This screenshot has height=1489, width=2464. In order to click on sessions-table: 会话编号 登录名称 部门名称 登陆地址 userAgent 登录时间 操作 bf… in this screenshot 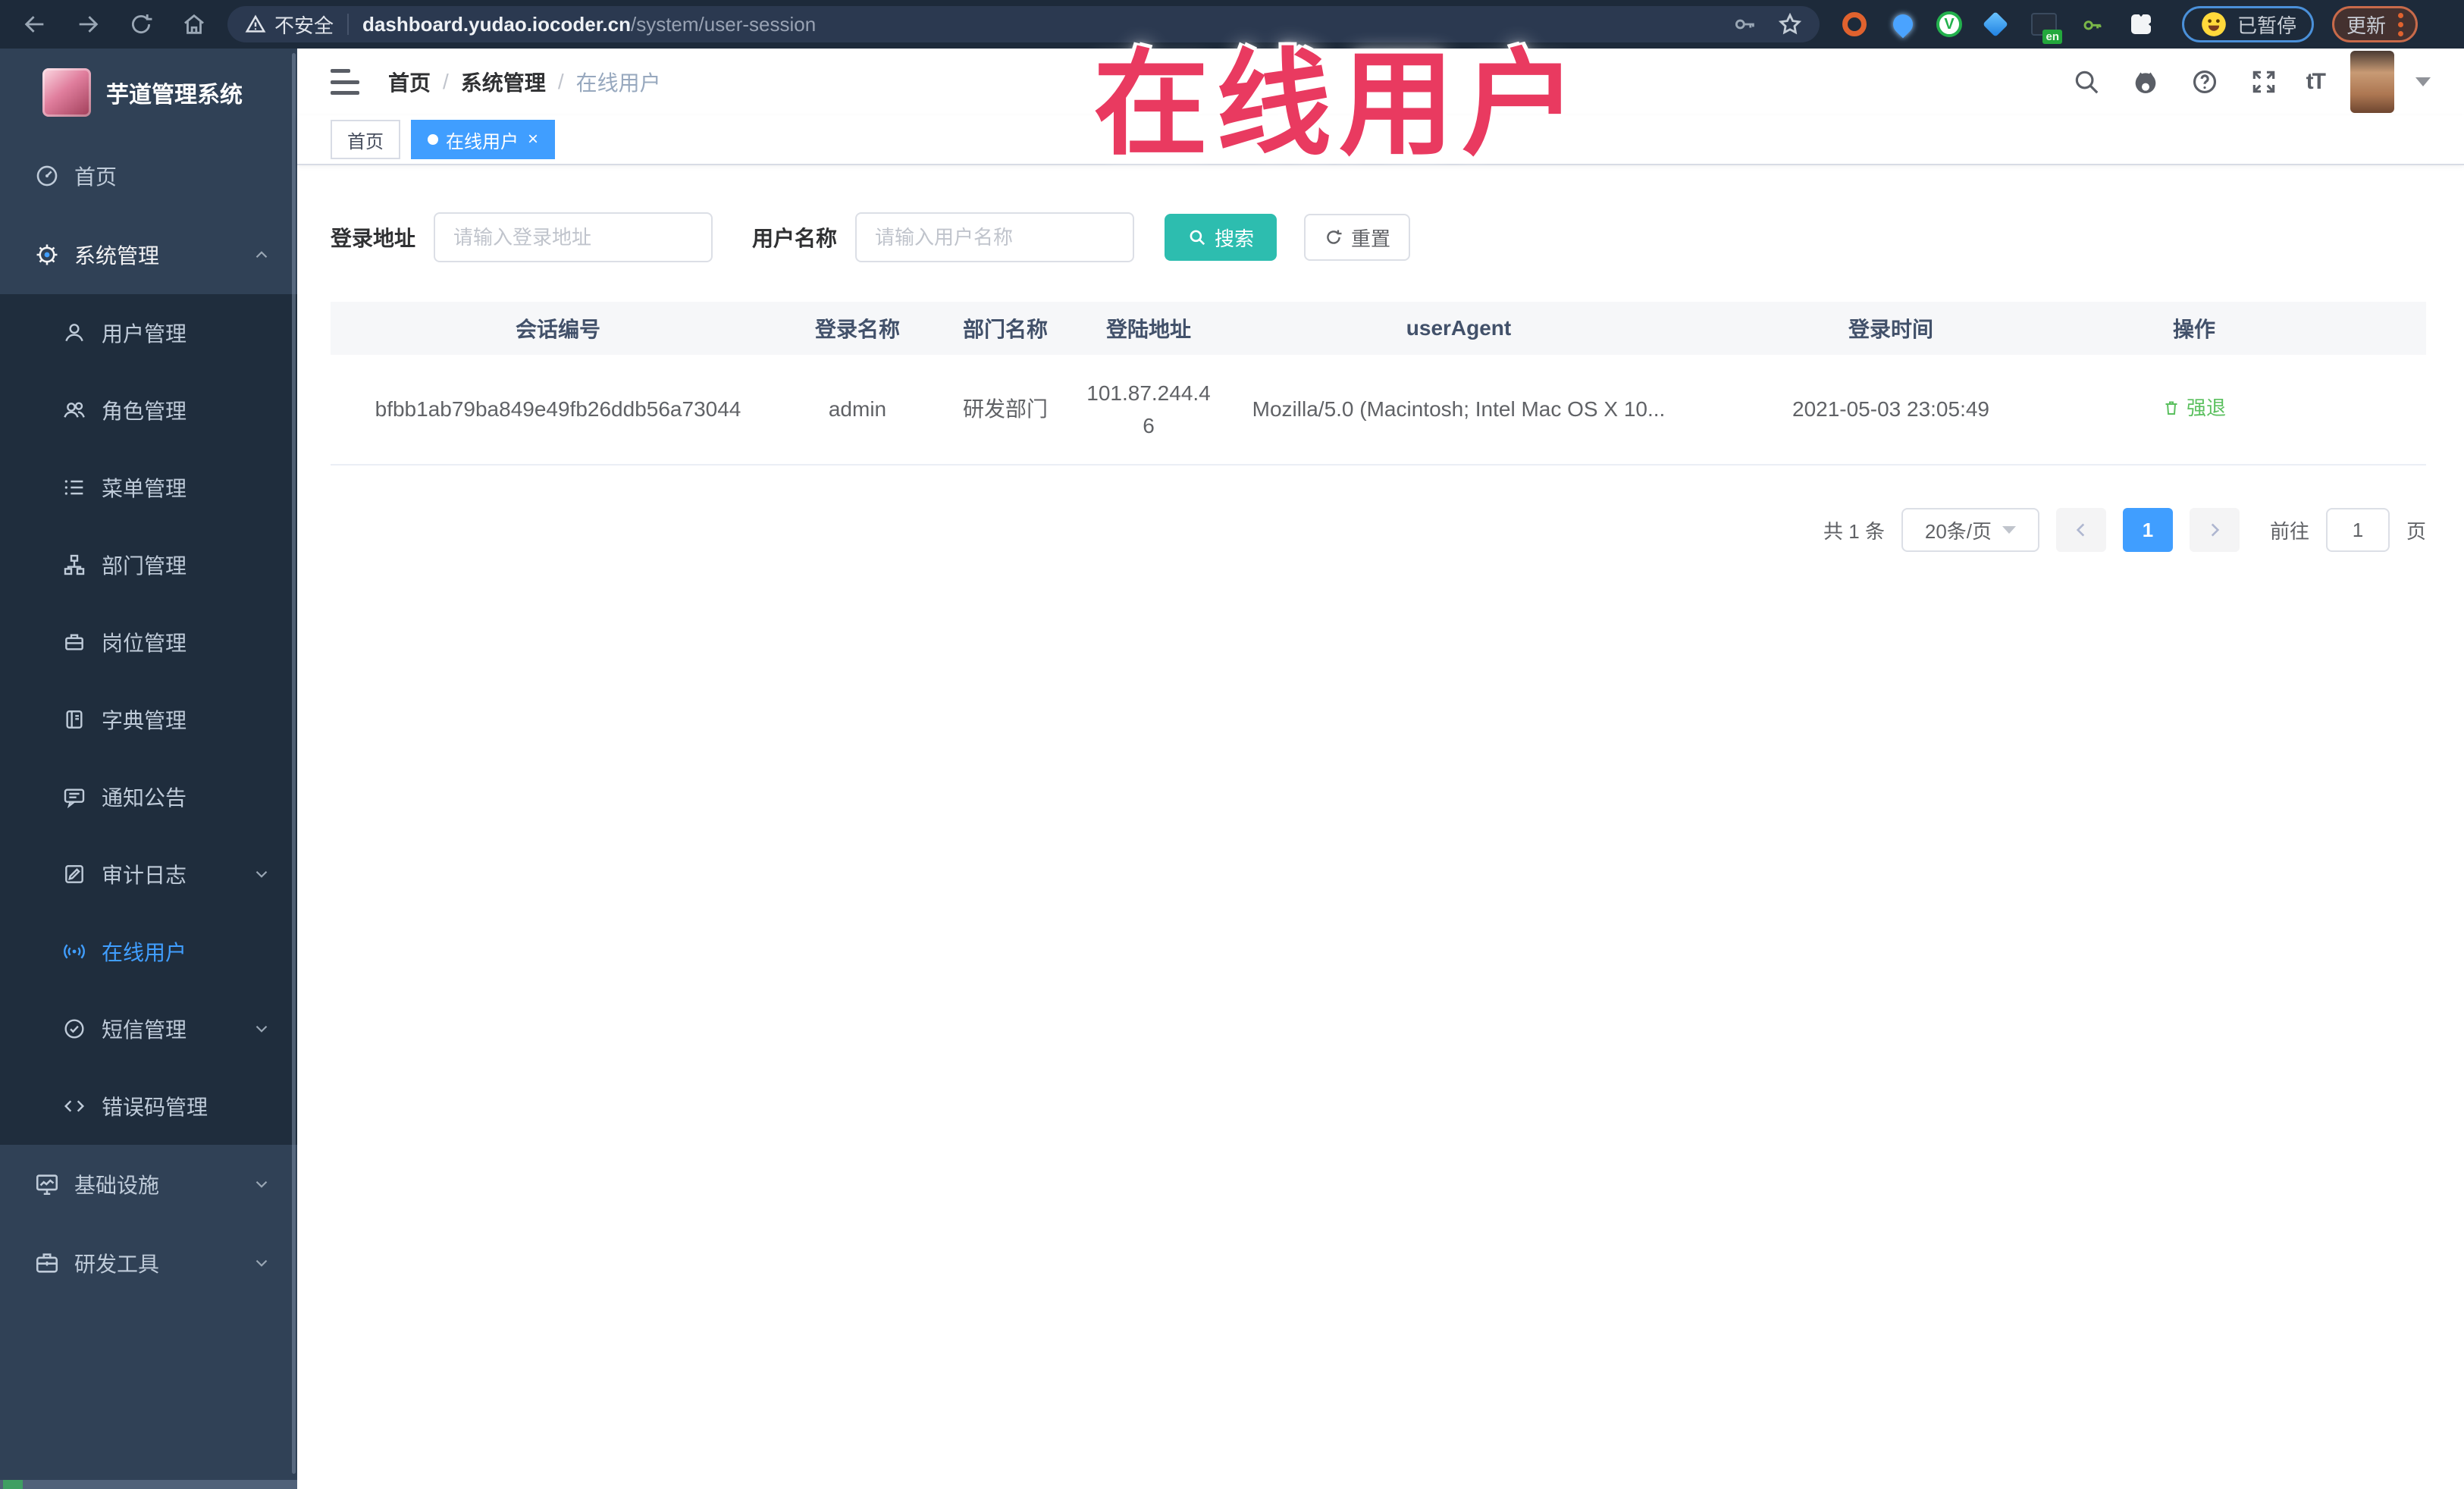, I will do `click(1379, 384)`.